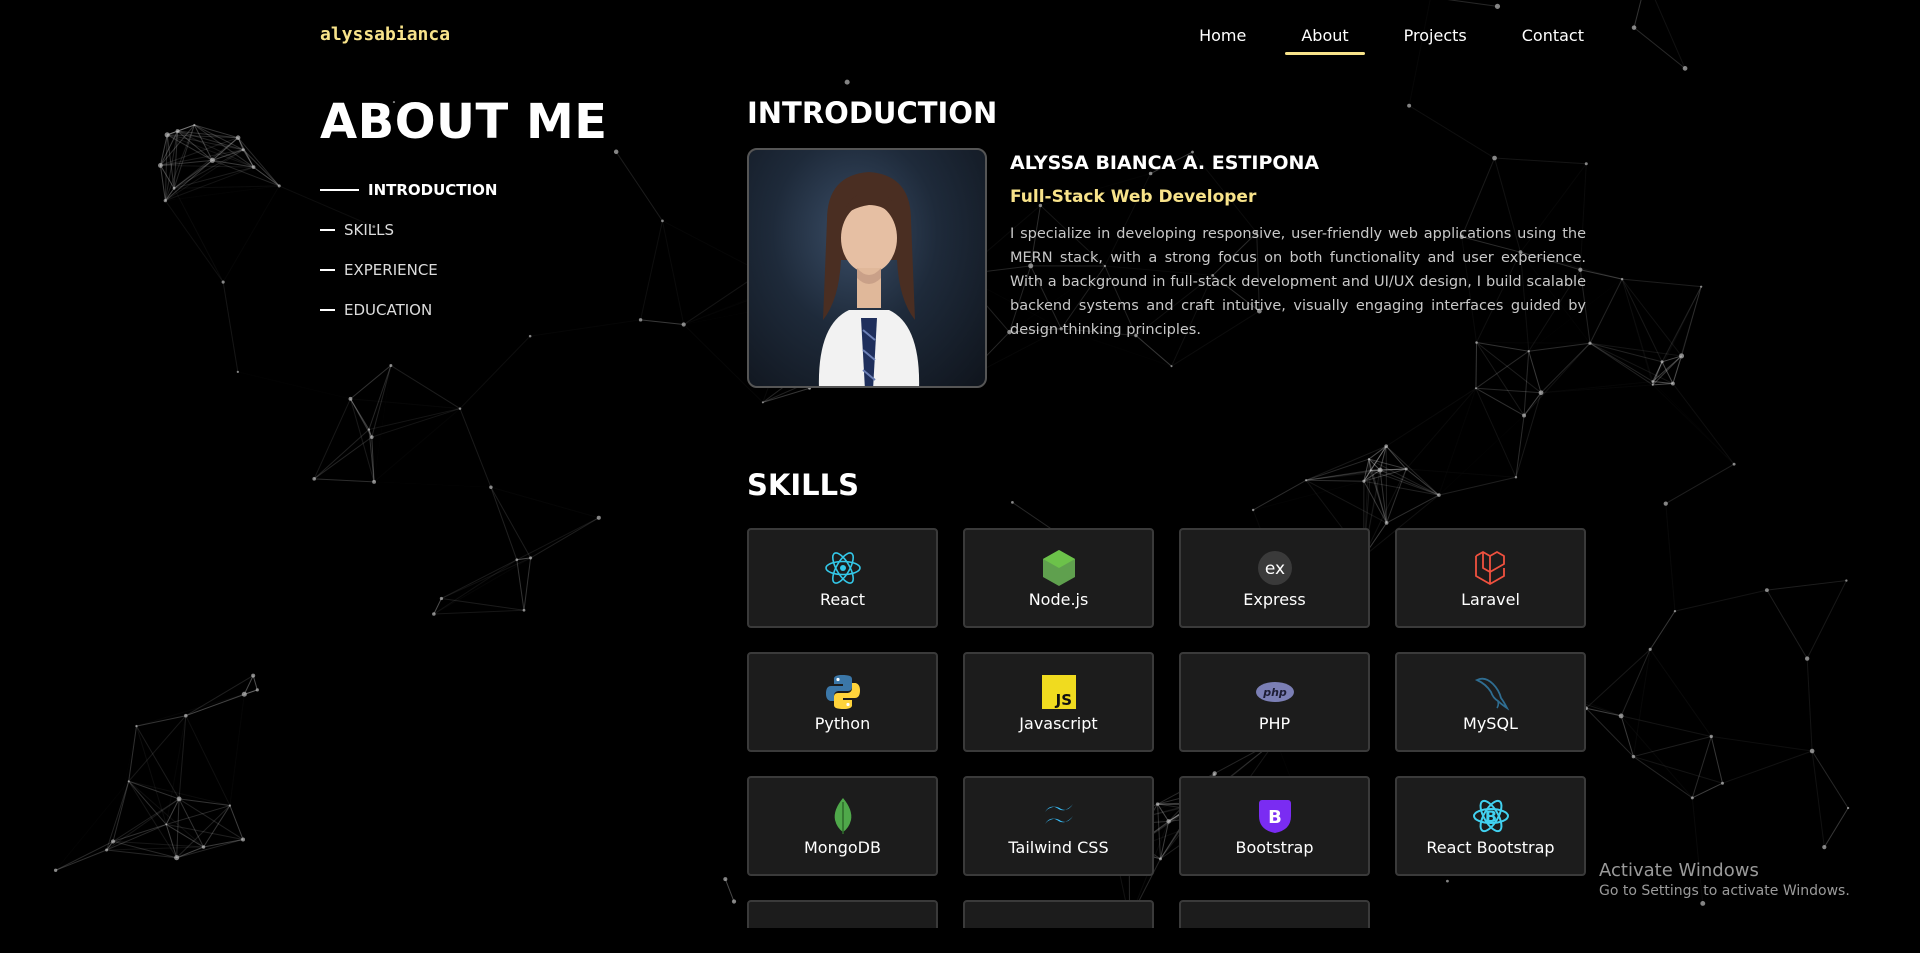 This screenshot has width=1920, height=953. Describe the element at coordinates (1679, 870) in the screenshot. I see `watermark-title: Activate Windows` at that location.